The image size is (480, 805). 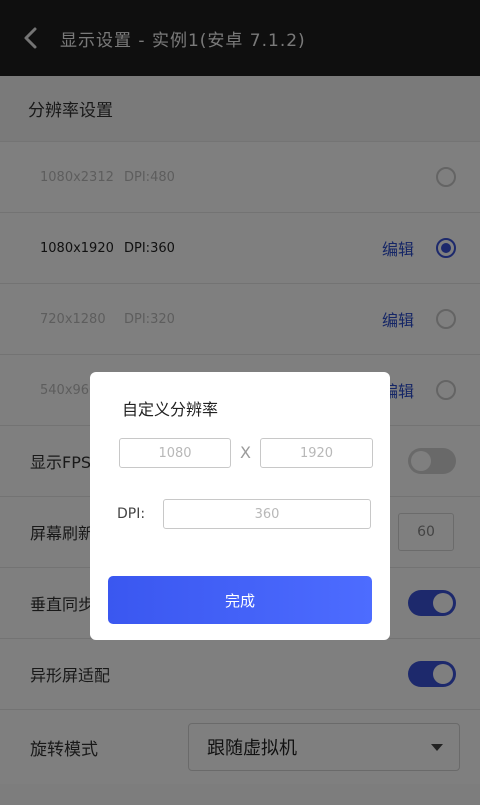 What do you see at coordinates (316, 453) in the screenshot?
I see `height-input: 1920` at bounding box center [316, 453].